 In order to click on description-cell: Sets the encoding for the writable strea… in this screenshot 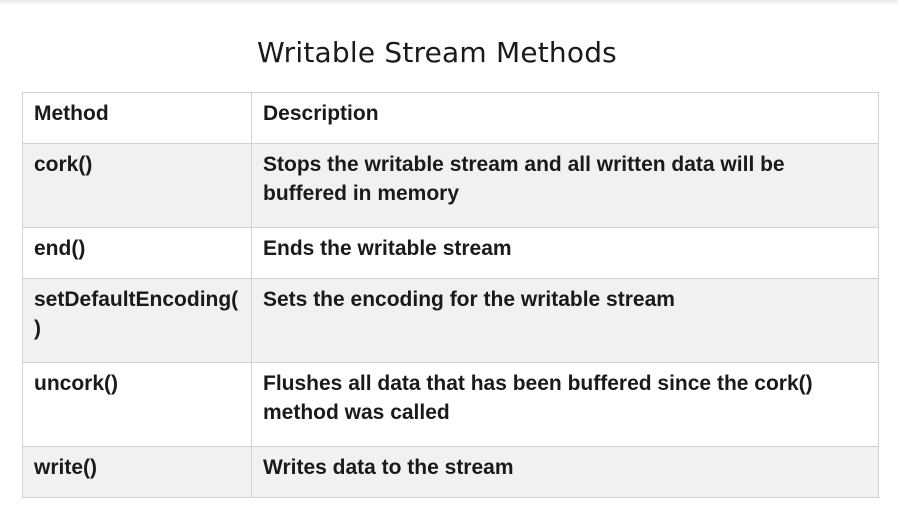, I will do `click(565, 320)`.